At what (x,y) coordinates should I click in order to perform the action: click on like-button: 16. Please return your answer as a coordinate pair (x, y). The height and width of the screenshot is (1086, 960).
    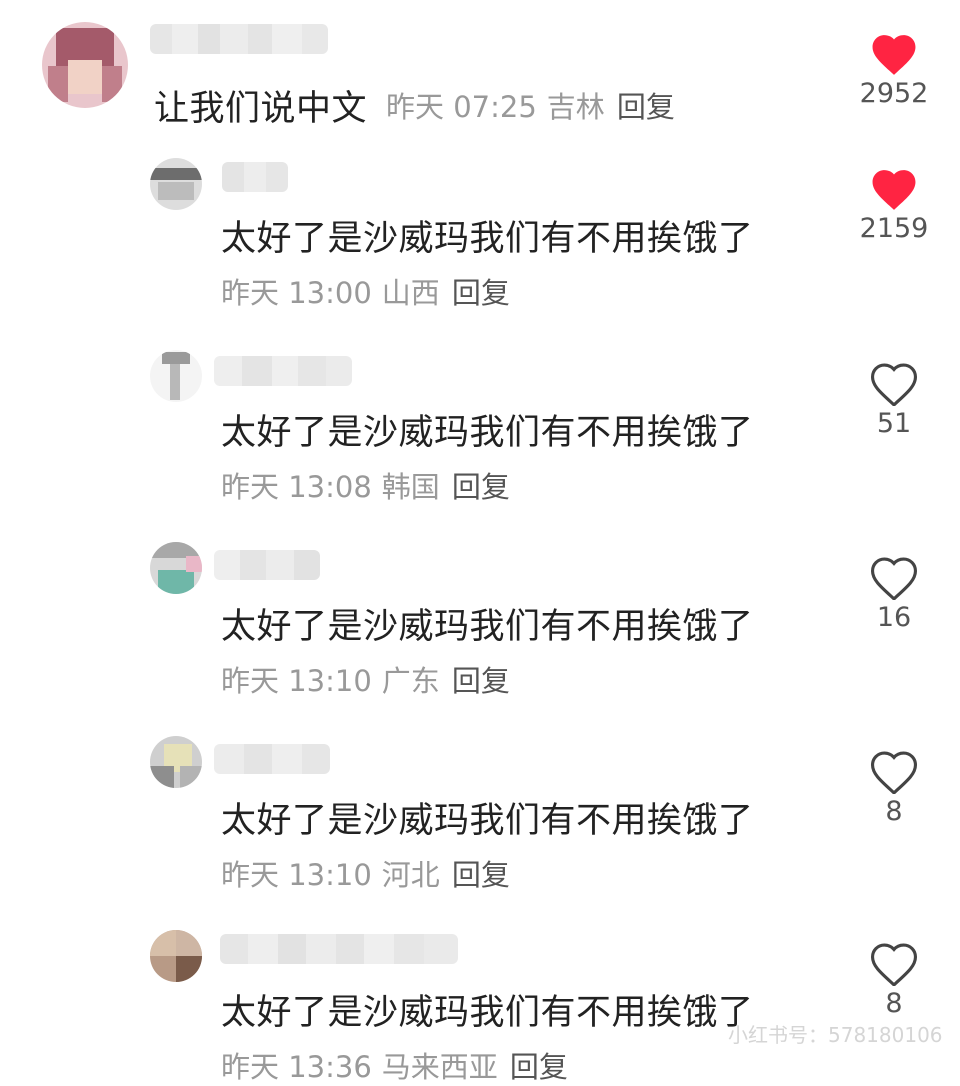
    Looking at the image, I should click on (894, 593).